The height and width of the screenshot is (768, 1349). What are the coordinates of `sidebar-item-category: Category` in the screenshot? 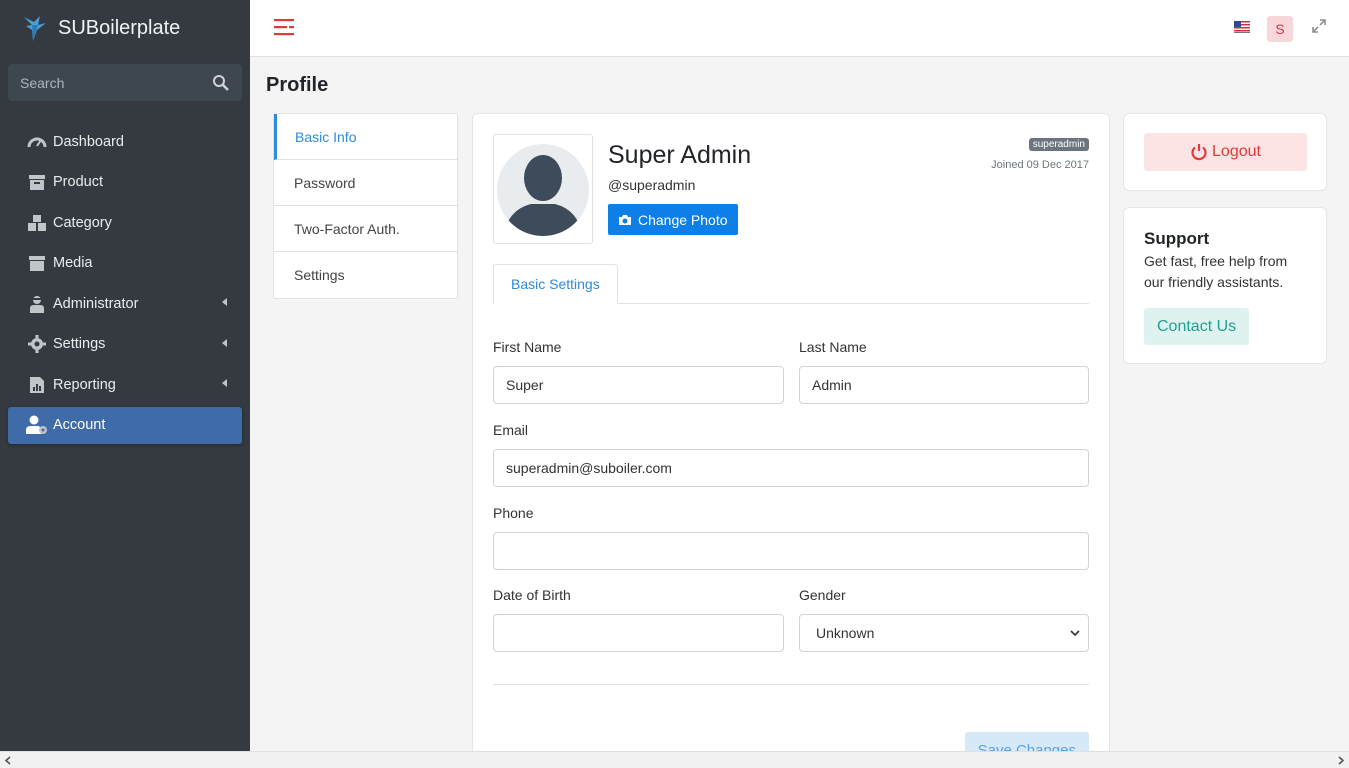 It's located at (125, 222).